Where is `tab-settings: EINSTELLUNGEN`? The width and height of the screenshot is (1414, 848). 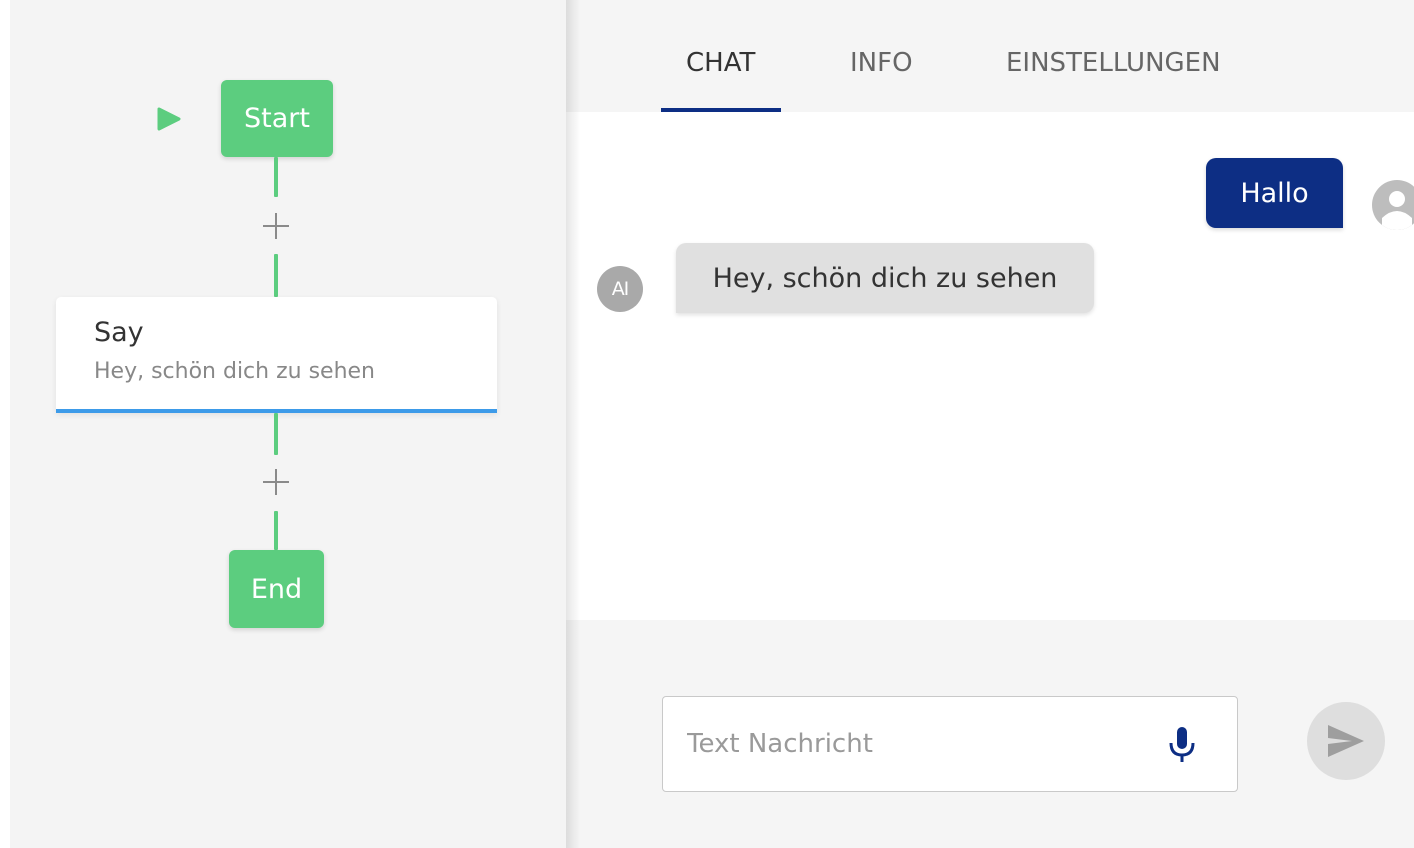
tab-settings: EINSTELLUNGEN is located at coordinates (1113, 63).